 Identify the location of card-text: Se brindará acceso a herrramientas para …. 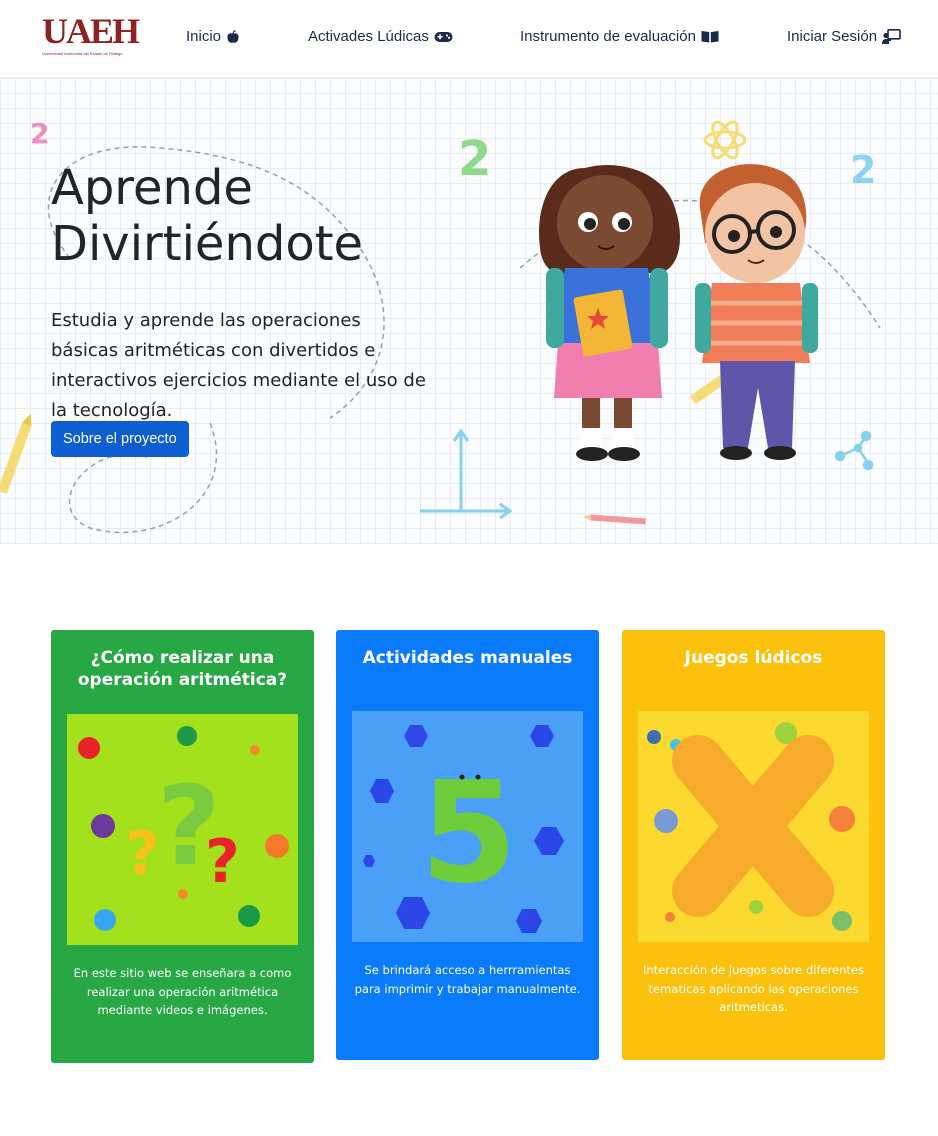
(467, 979).